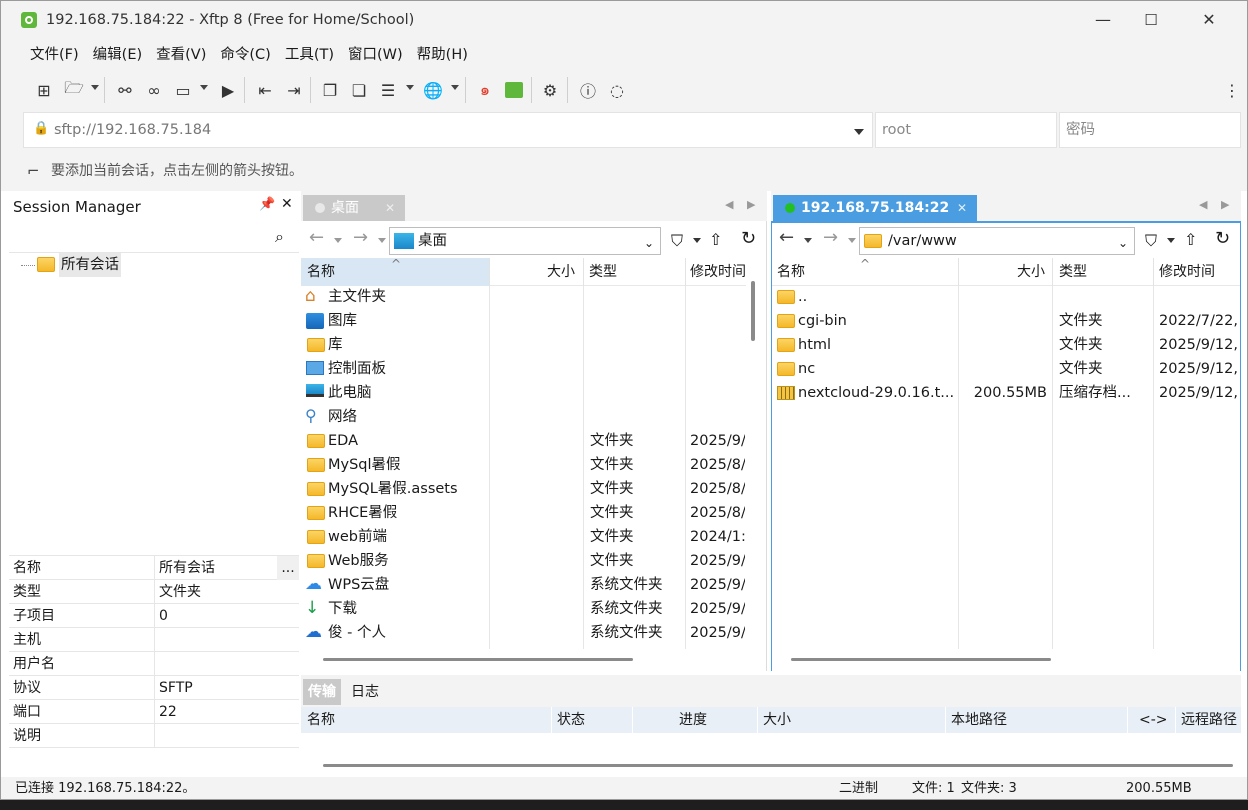 This screenshot has height=810, width=1248. I want to click on file-row: .., so click(1007, 297).